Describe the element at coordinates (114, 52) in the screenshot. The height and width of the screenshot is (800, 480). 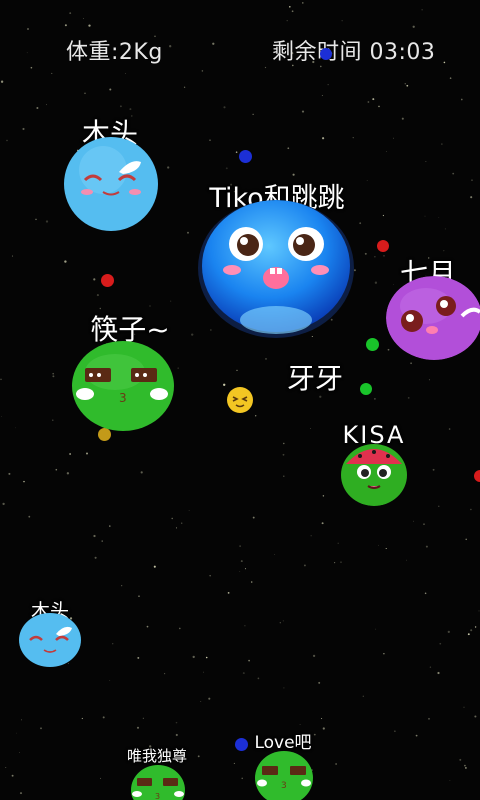
I see `weight-display: 体重:2Kg` at that location.